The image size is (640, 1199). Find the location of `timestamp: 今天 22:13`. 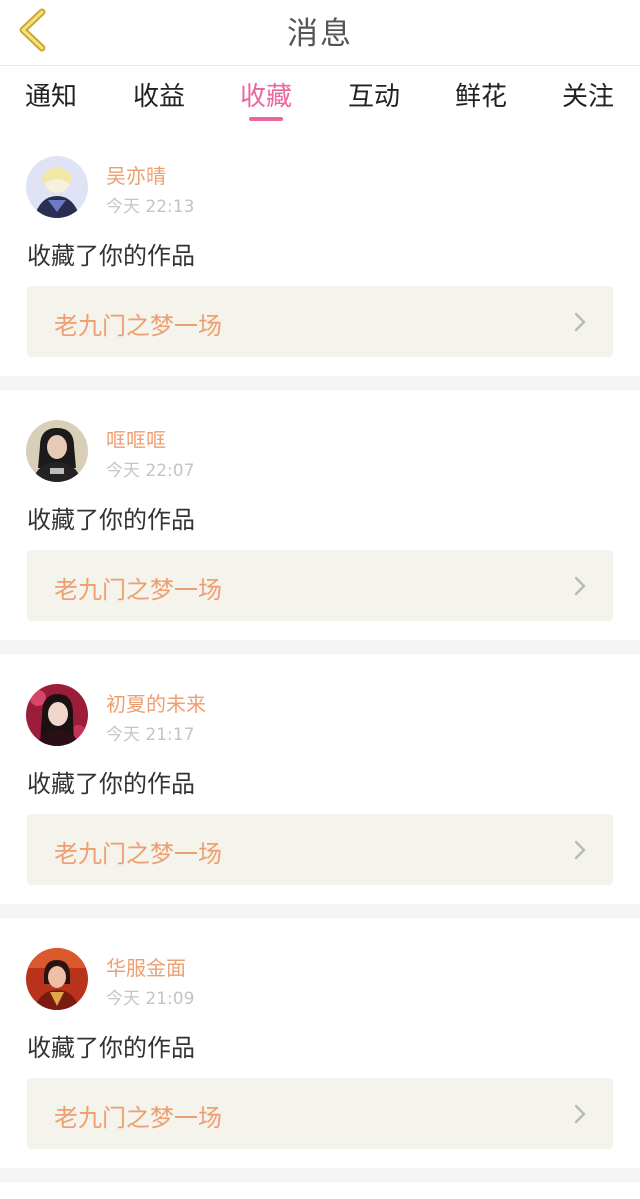

timestamp: 今天 22:13 is located at coordinates (150, 207).